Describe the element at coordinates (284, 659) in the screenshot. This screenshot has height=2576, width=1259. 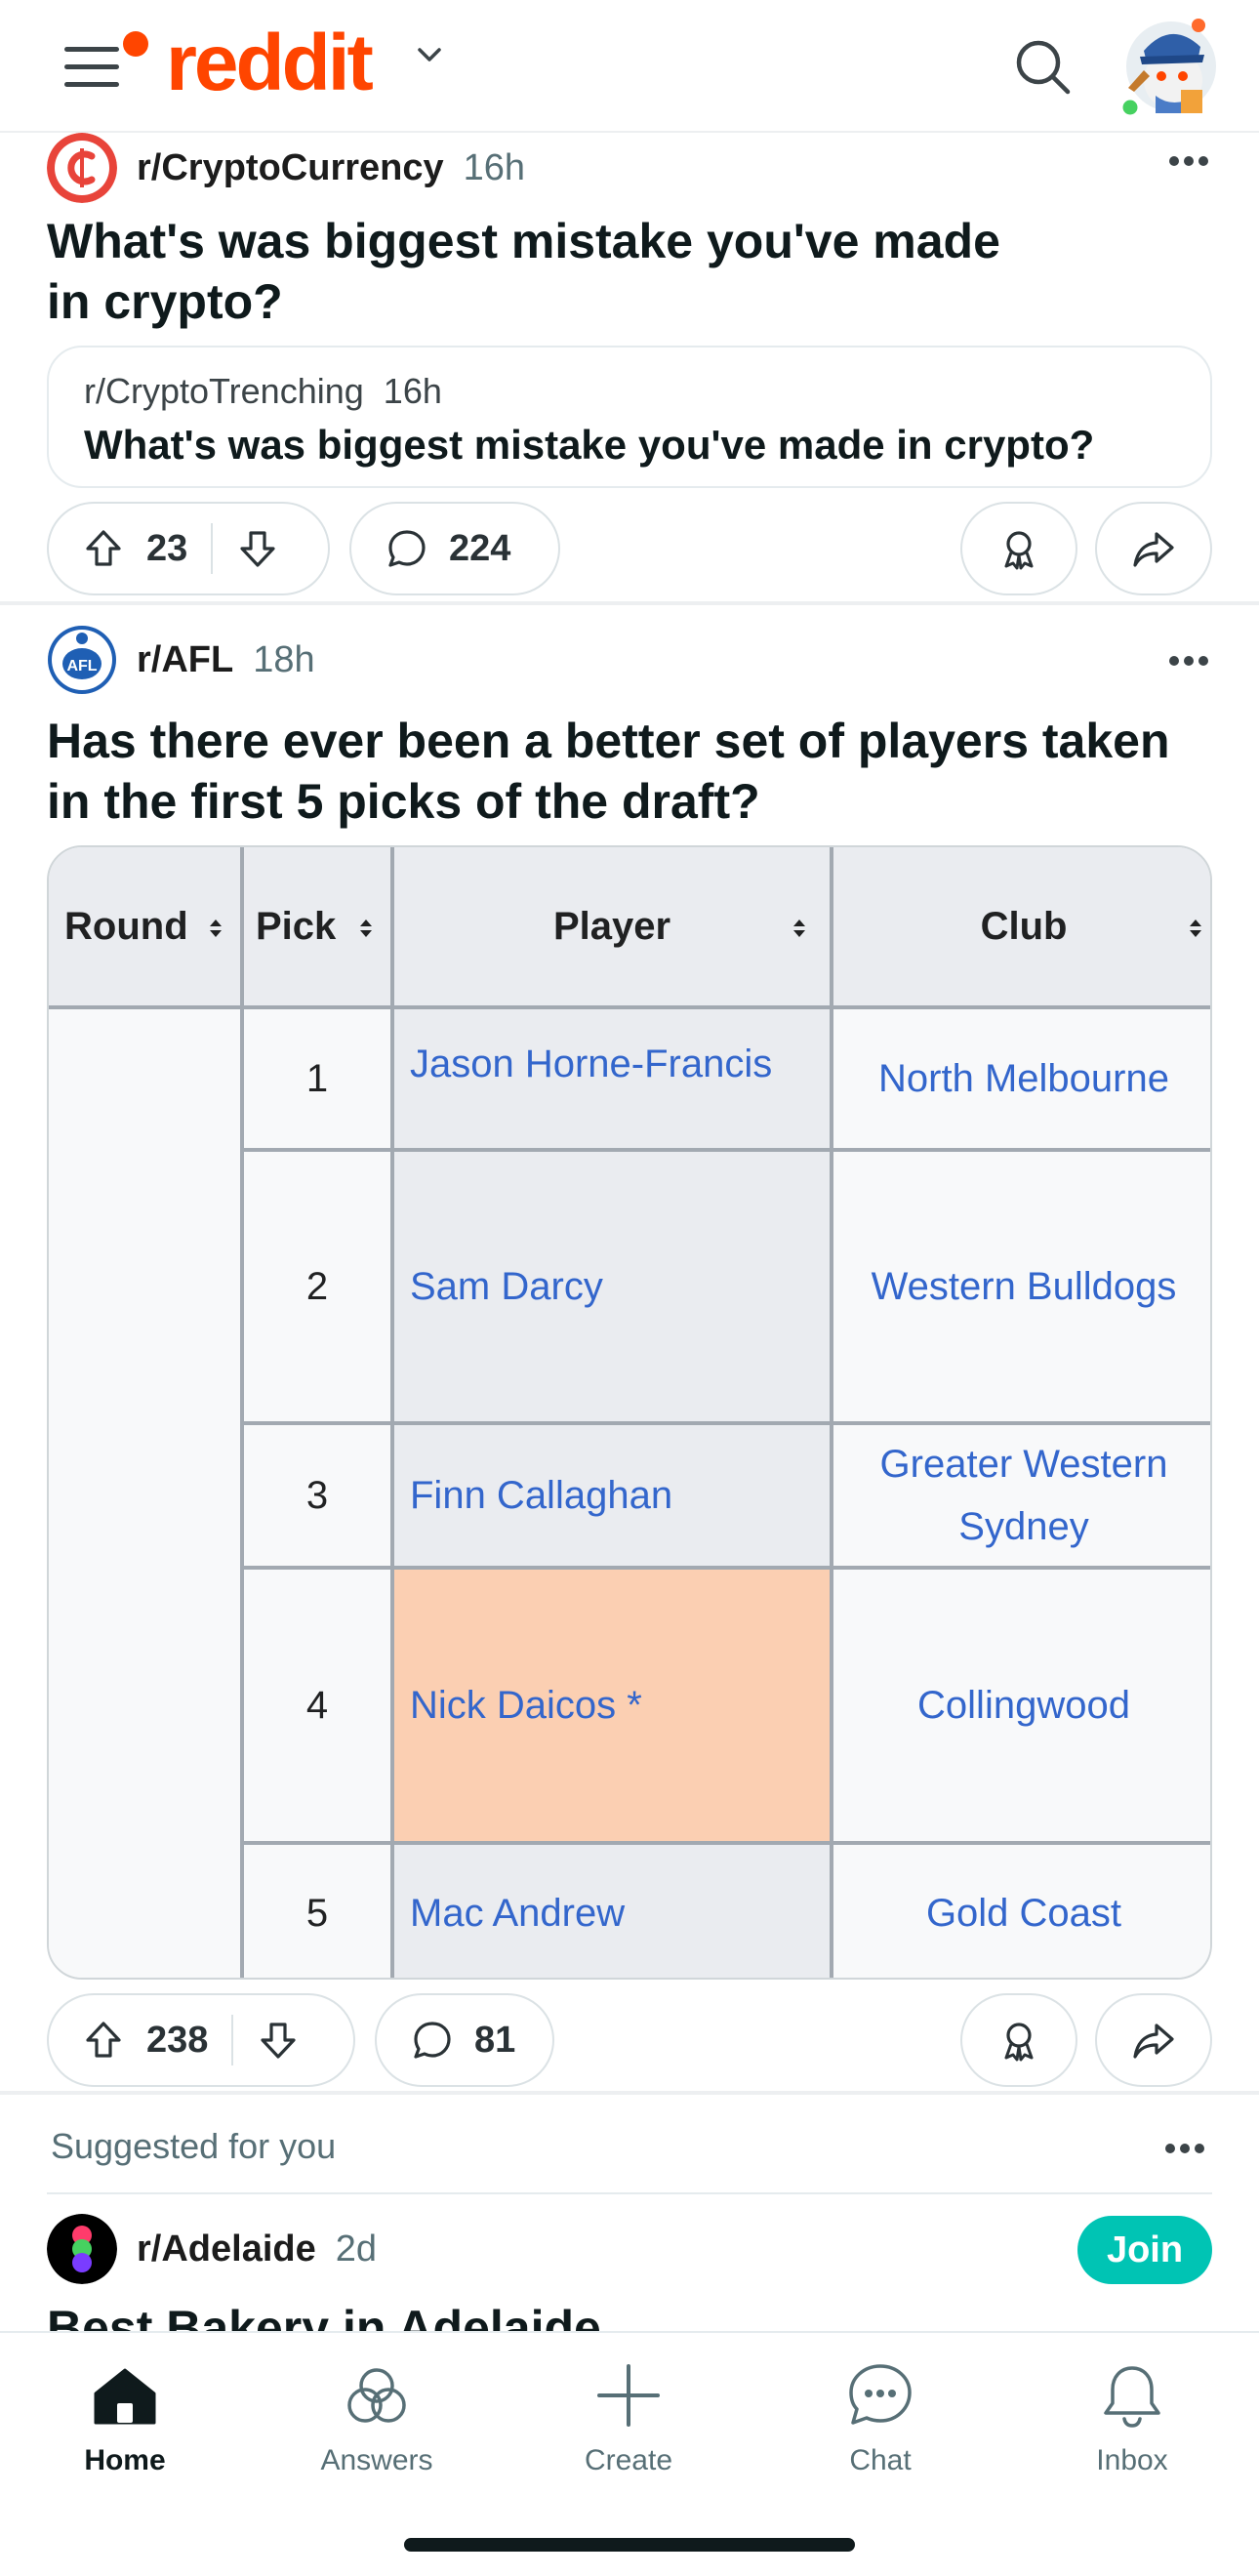
I see `post-time: 18h` at that location.